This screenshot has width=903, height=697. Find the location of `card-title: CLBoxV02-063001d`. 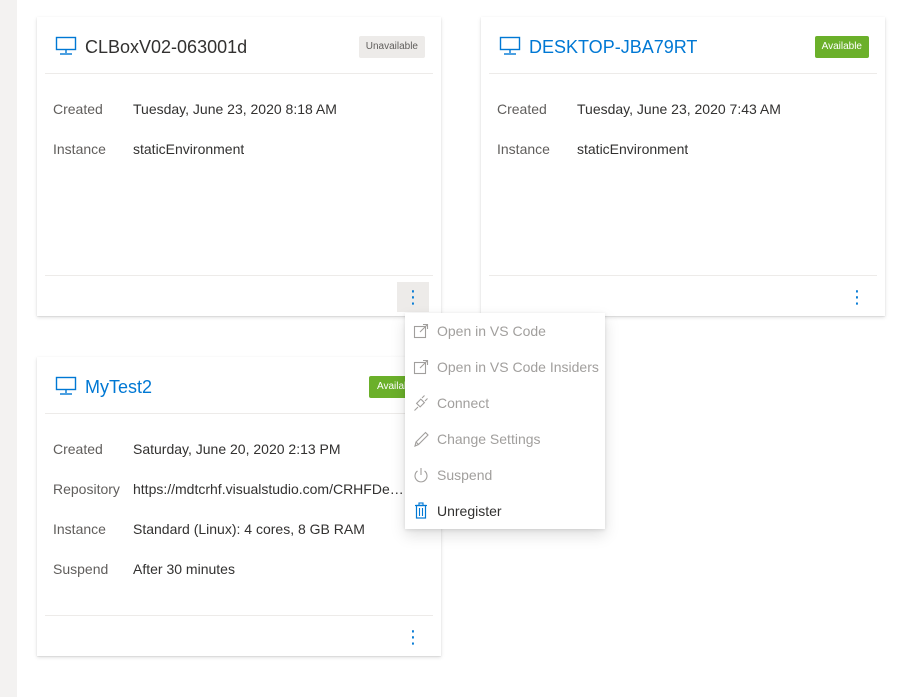

card-title: CLBoxV02-063001d is located at coordinates (166, 47).